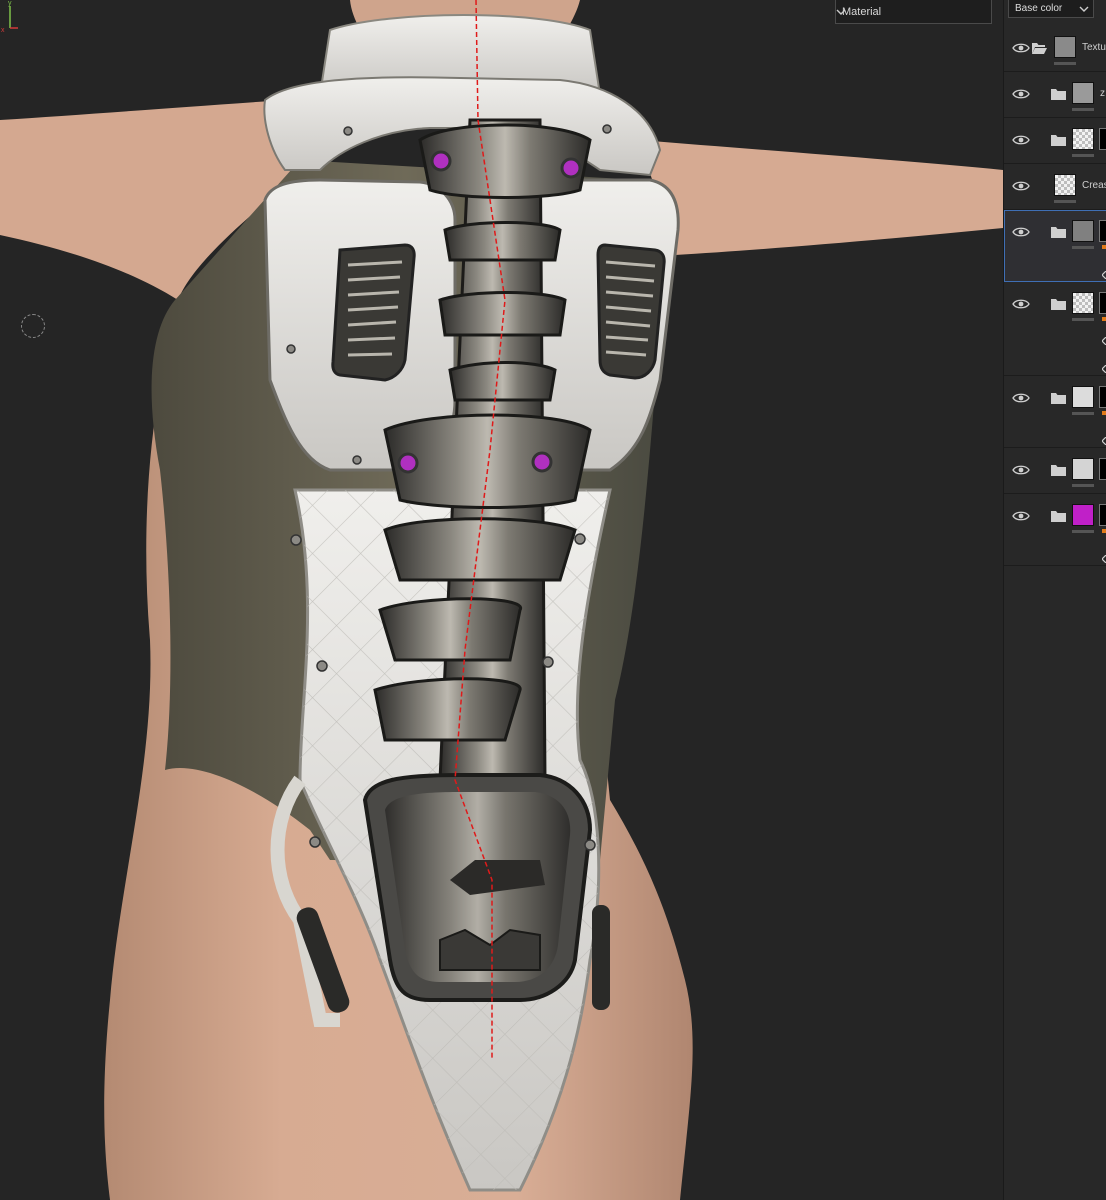  What do you see at coordinates (821, 197) in the screenshot?
I see `right-arm` at bounding box center [821, 197].